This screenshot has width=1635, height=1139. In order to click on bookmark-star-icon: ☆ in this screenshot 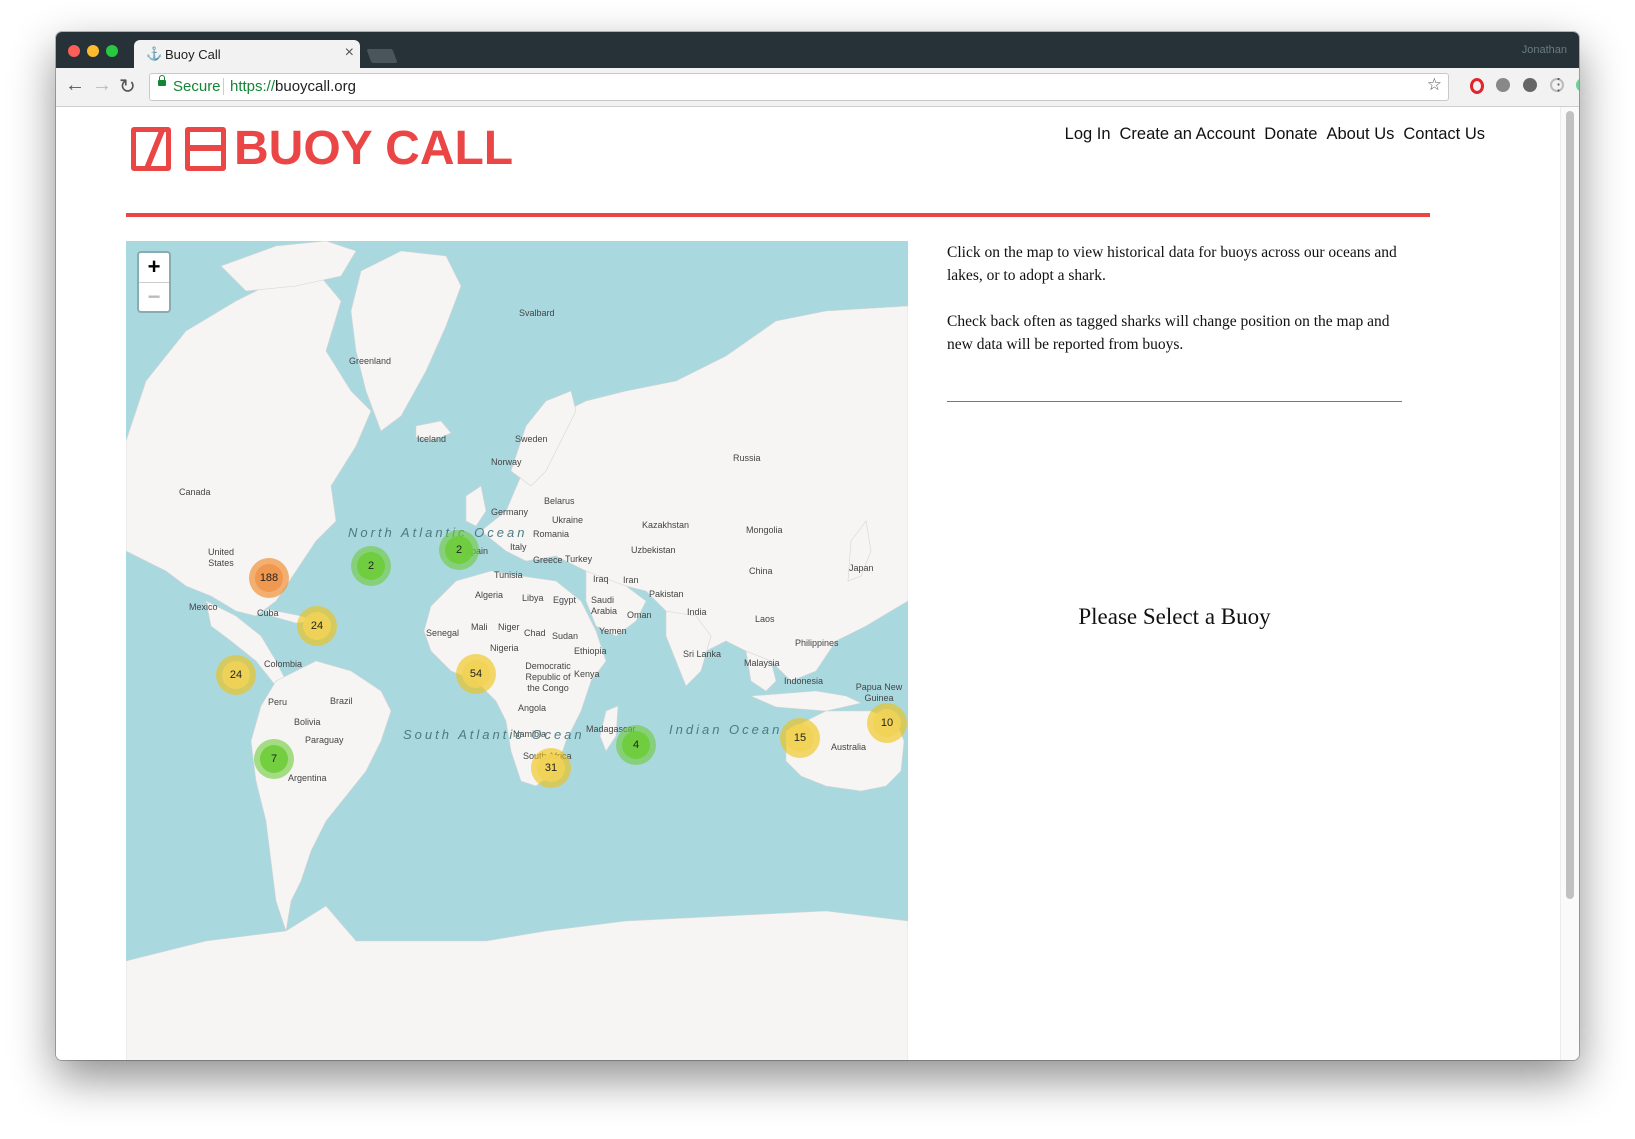, I will do `click(1434, 85)`.